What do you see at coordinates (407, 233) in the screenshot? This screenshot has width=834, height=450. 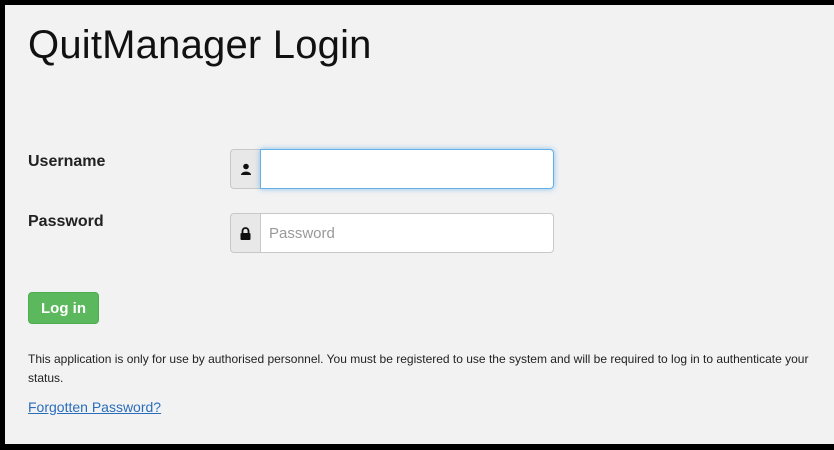 I see `password-input` at bounding box center [407, 233].